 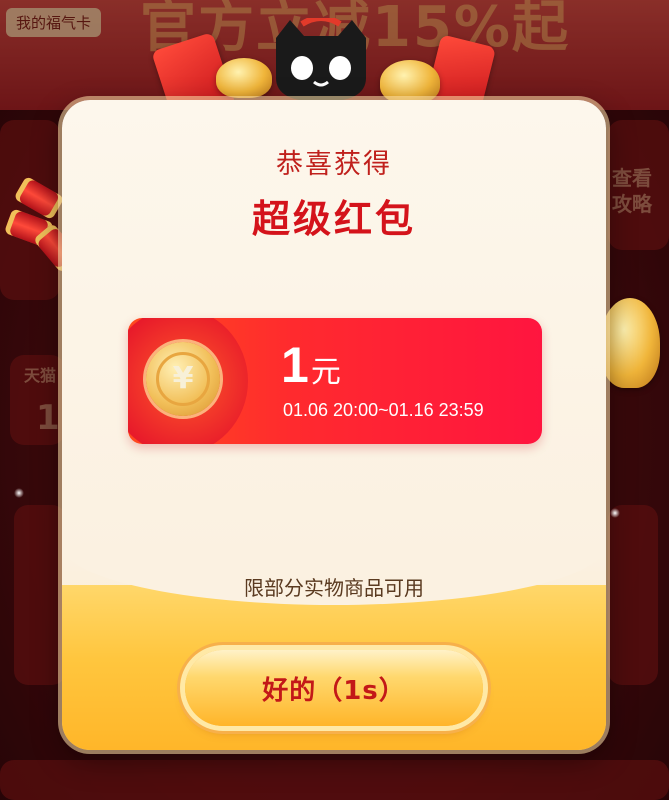 What do you see at coordinates (295, 365) in the screenshot?
I see `coupon-amount-value: 1` at bounding box center [295, 365].